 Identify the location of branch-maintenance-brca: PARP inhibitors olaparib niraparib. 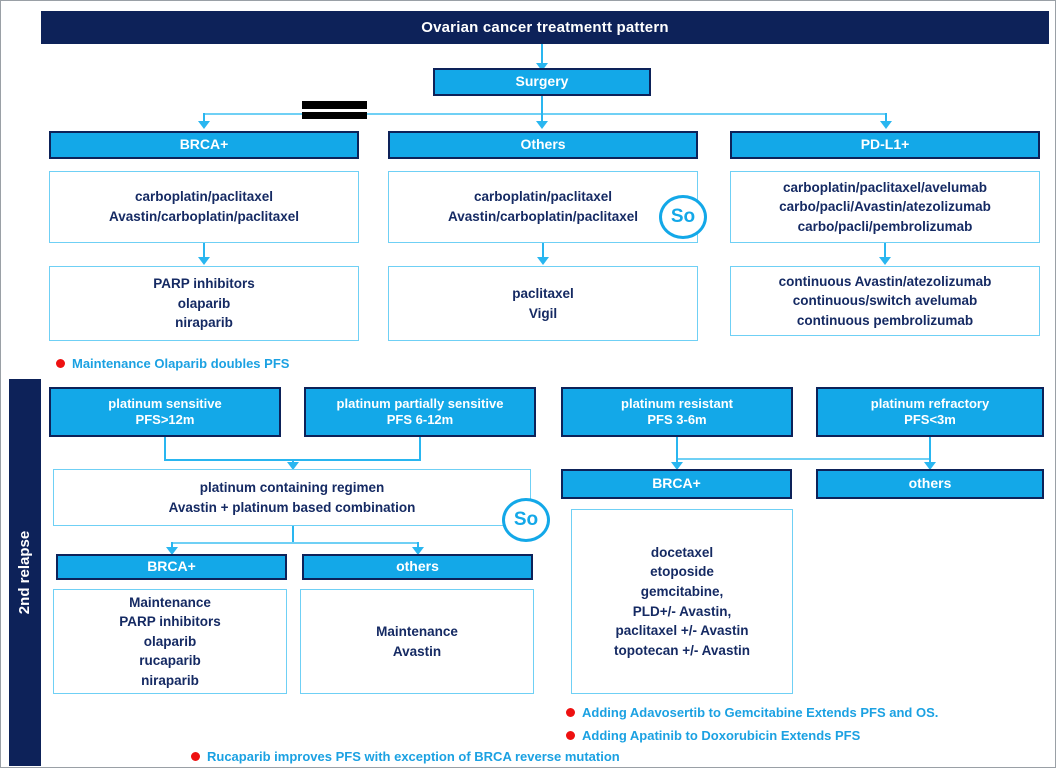
(204, 303).